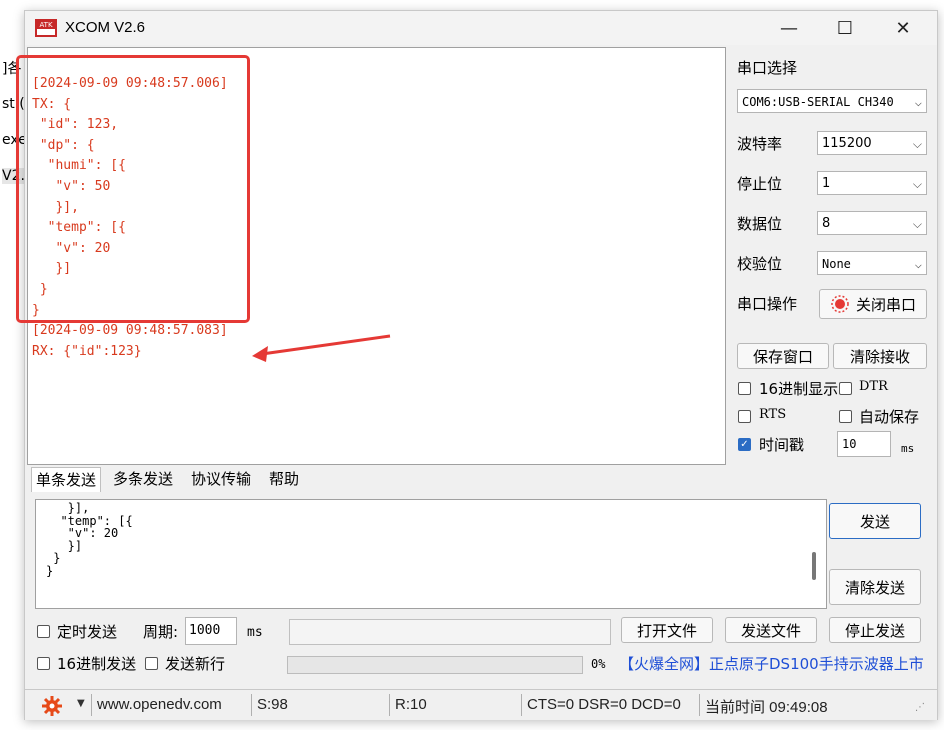 The width and height of the screenshot is (944, 730). What do you see at coordinates (872, 143) in the screenshot?
I see `baud-select: 115200 ⌵` at bounding box center [872, 143].